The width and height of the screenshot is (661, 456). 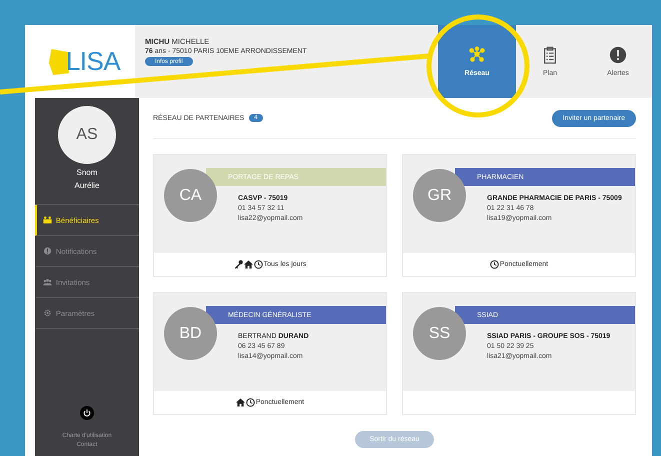 What do you see at coordinates (87, 185) in the screenshot?
I see `user-first-name: Aurélie` at bounding box center [87, 185].